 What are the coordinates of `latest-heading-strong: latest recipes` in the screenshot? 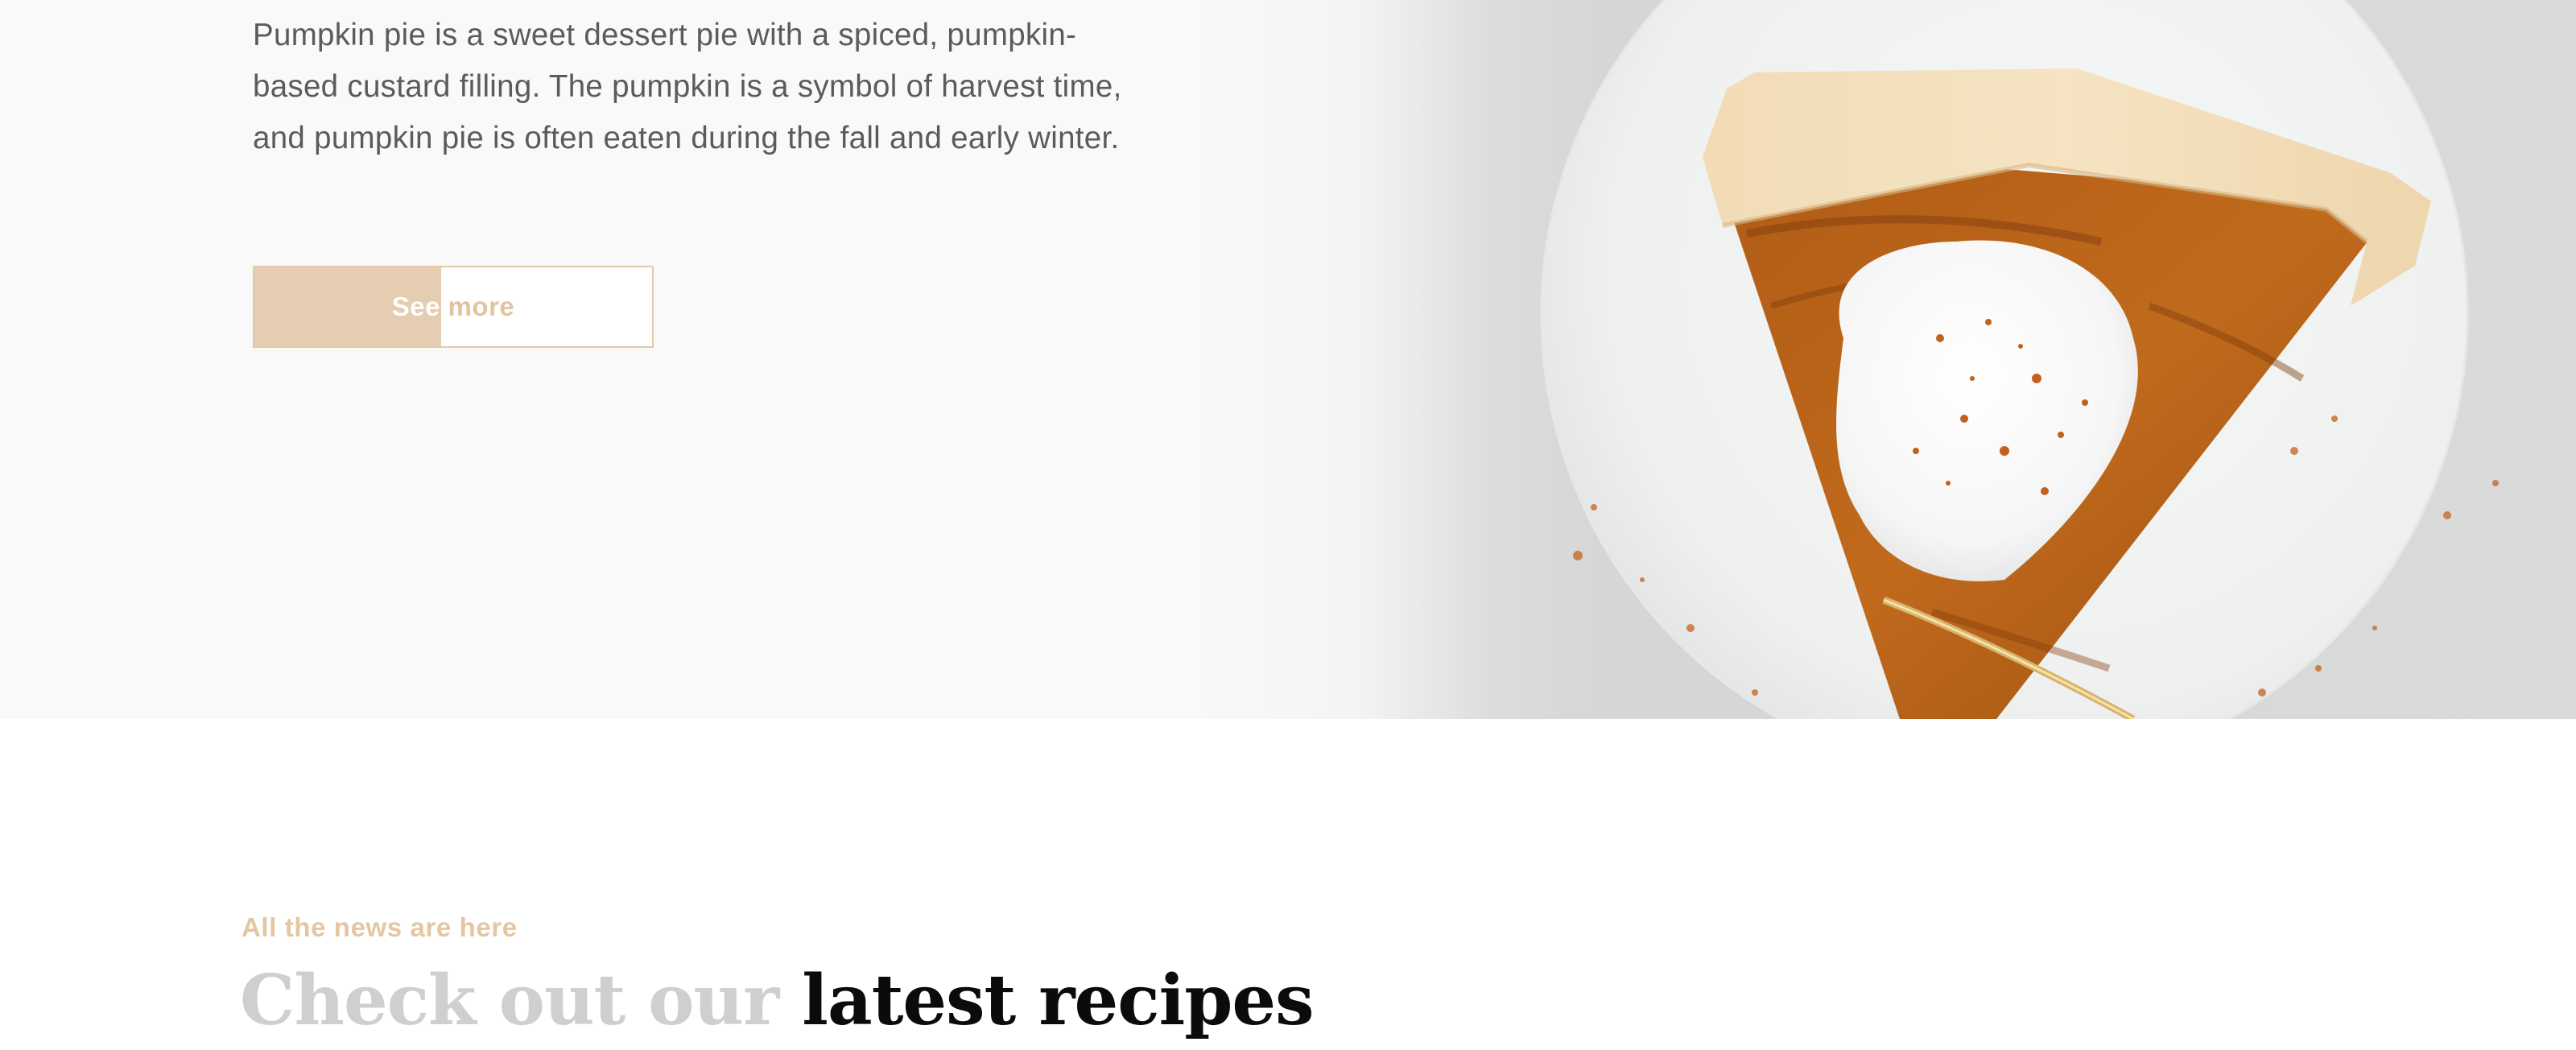 It's located at (1058, 1000).